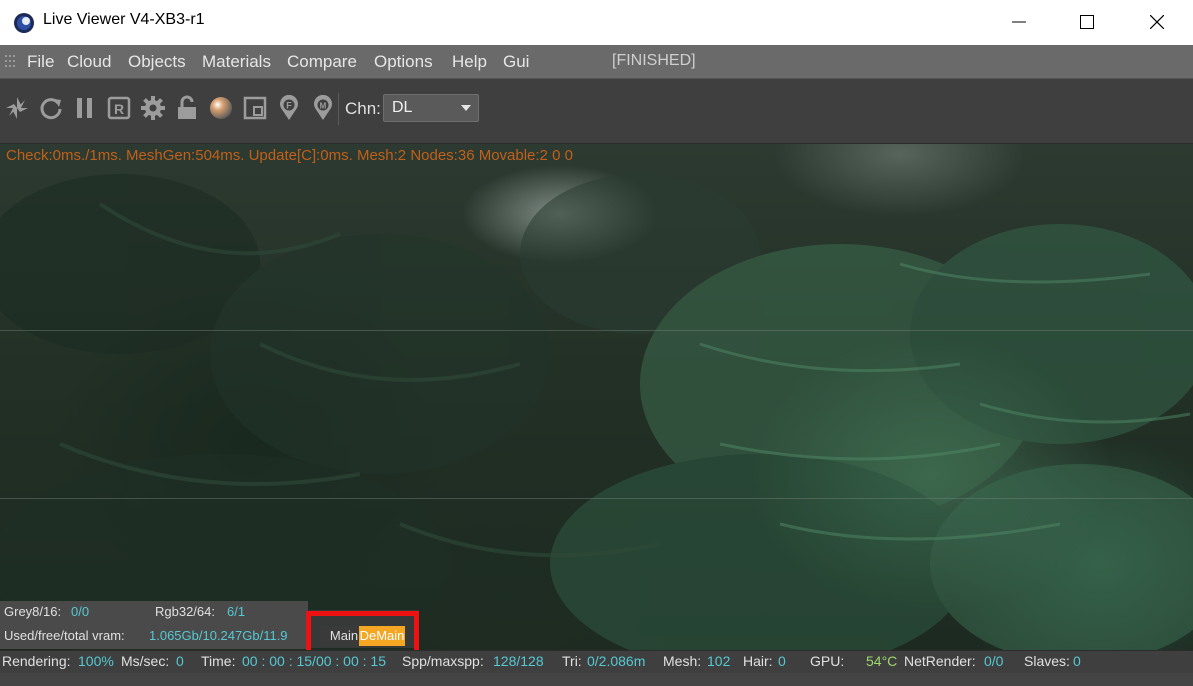  Describe the element at coordinates (180, 661) in the screenshot. I see `ms-value: 0` at that location.